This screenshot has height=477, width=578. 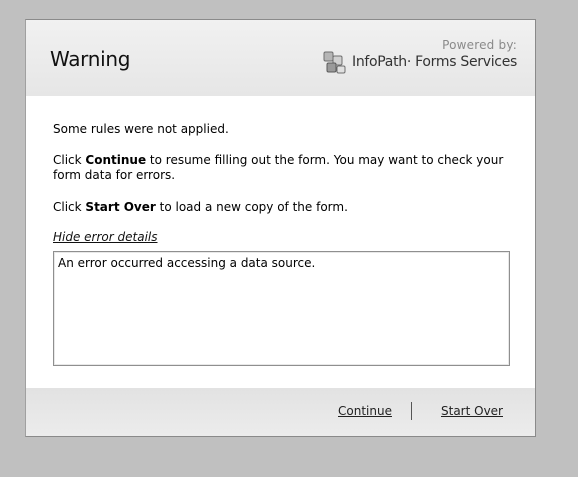 I want to click on hide-error-details-link: Hide error details, so click(x=105, y=237).